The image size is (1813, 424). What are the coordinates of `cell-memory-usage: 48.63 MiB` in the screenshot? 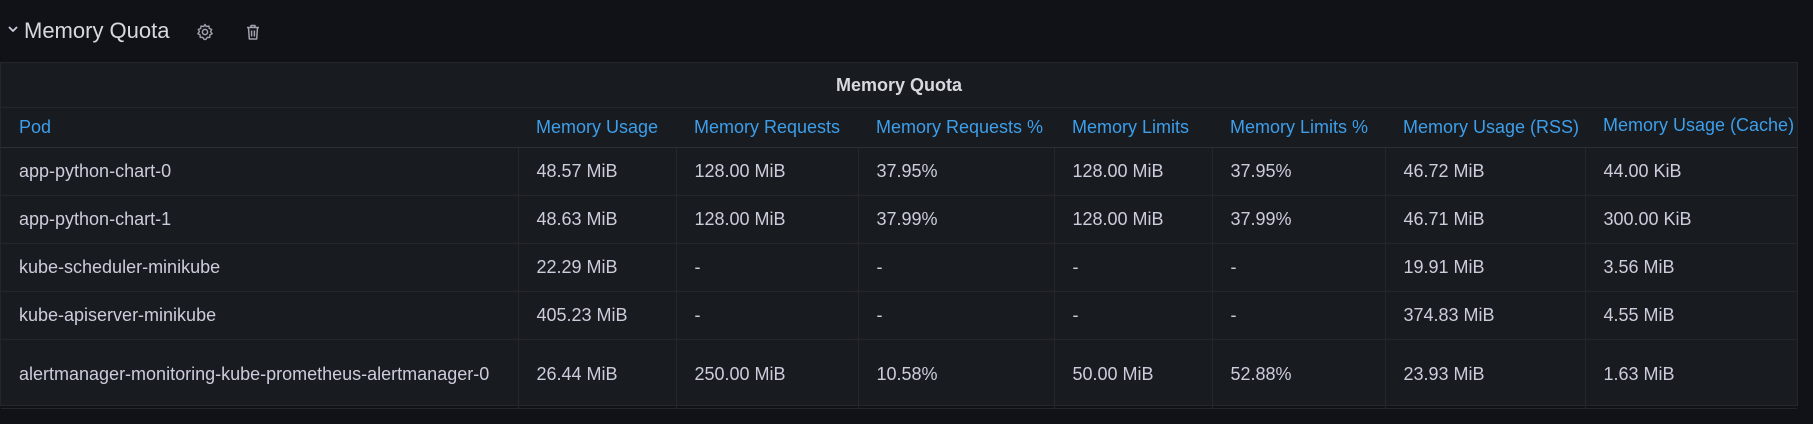 It's located at (596, 219).